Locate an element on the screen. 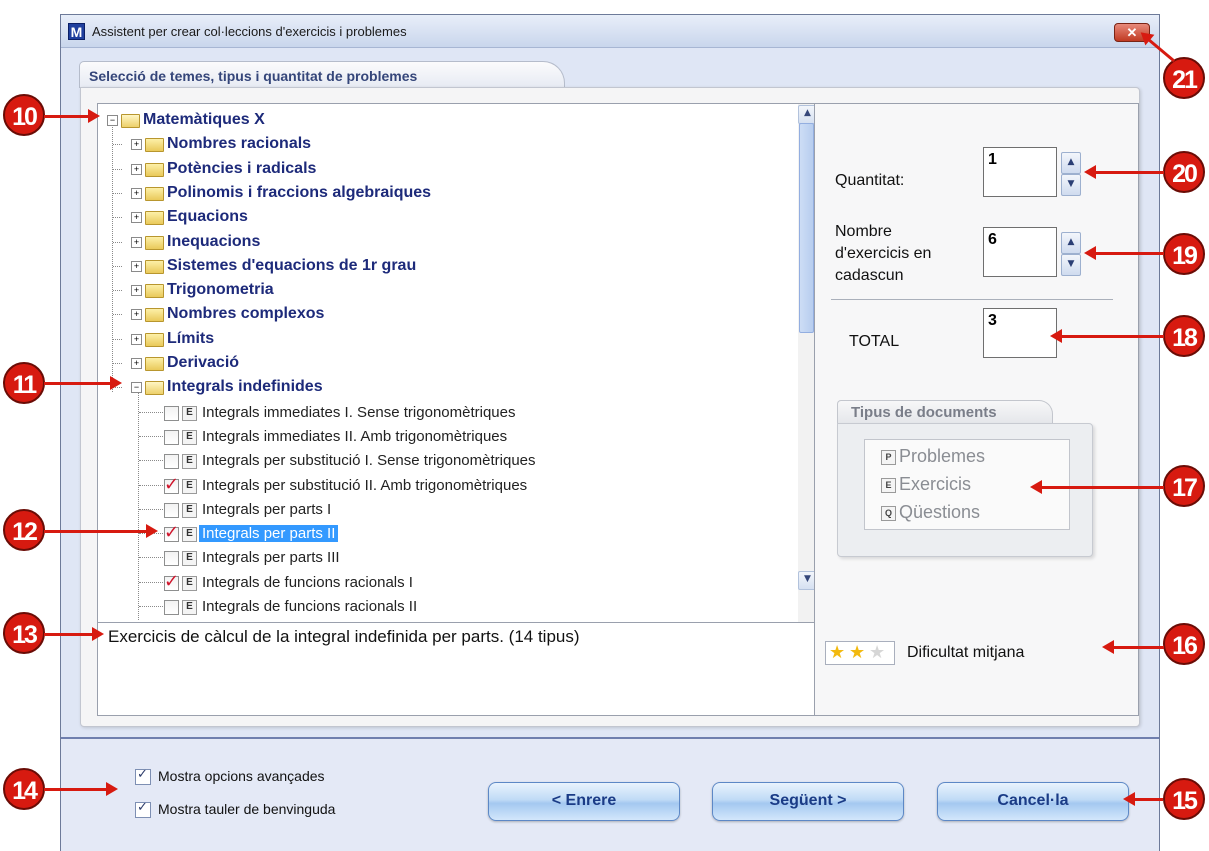 This screenshot has width=1209, height=851. exercises-down-button: ▼ is located at coordinates (1071, 265).